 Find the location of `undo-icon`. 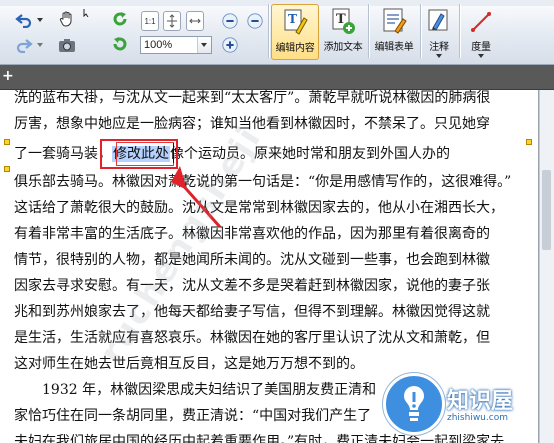

undo-icon is located at coordinates (23, 21).